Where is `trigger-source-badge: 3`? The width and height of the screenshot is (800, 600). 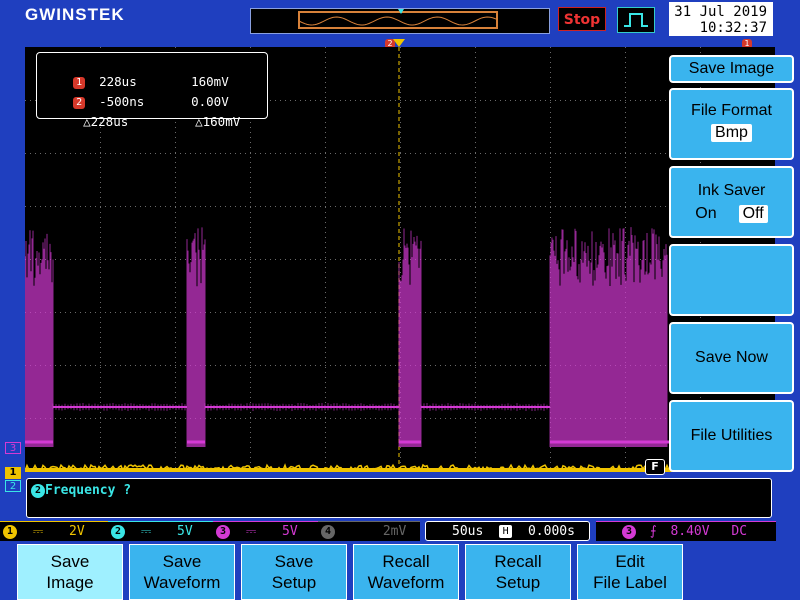
trigger-source-badge: 3 is located at coordinates (629, 532).